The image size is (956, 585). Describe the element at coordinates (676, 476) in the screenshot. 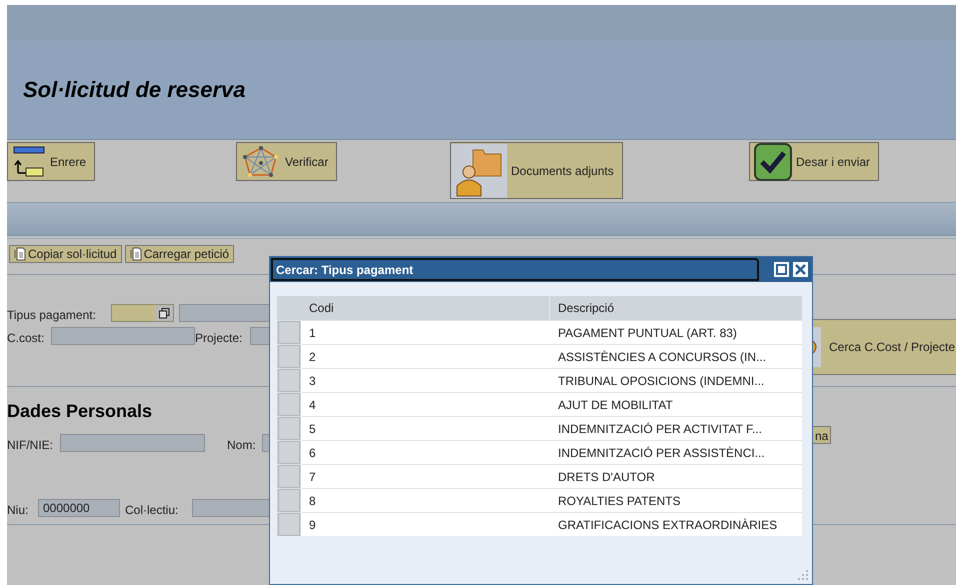

I see `table-cell: DRETS D'AUTOR` at that location.